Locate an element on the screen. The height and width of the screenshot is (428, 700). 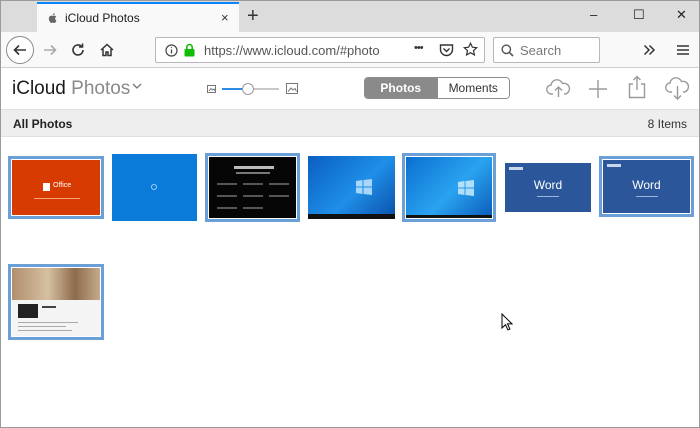
apple-icon is located at coordinates (52, 18).